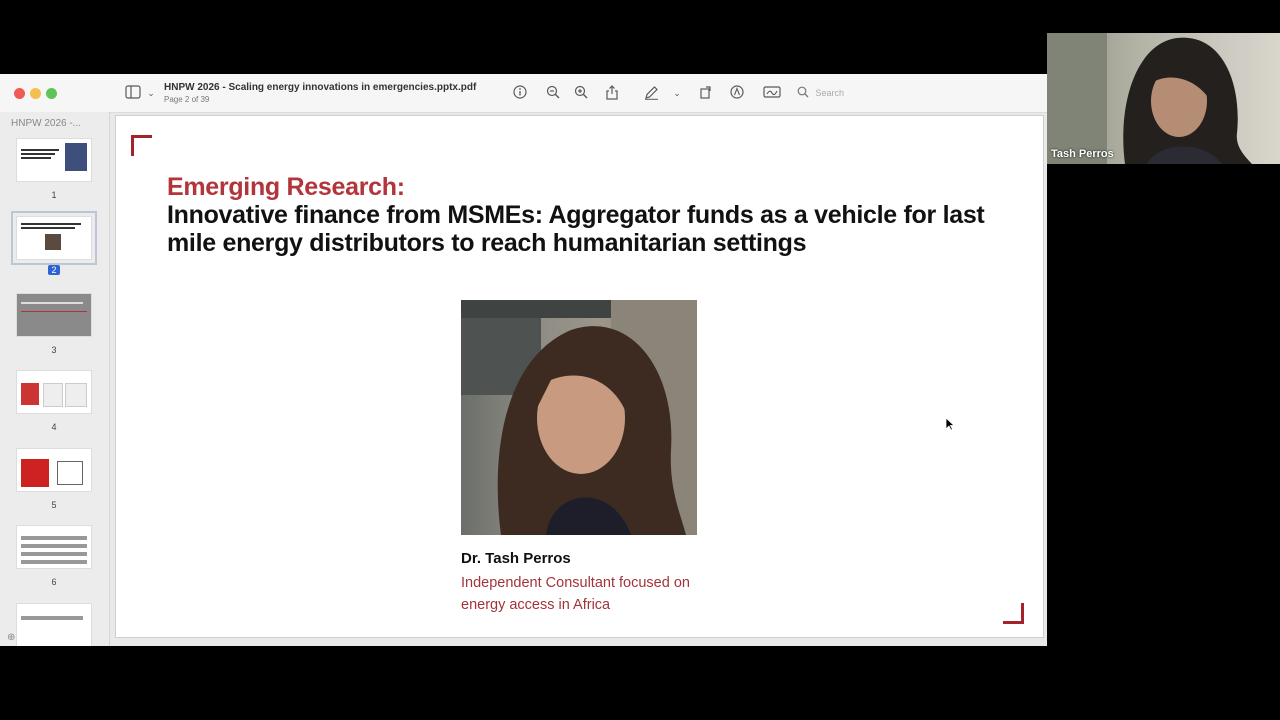 This screenshot has width=1280, height=720. What do you see at coordinates (51, 93) in the screenshot?
I see `zoom-window-button` at bounding box center [51, 93].